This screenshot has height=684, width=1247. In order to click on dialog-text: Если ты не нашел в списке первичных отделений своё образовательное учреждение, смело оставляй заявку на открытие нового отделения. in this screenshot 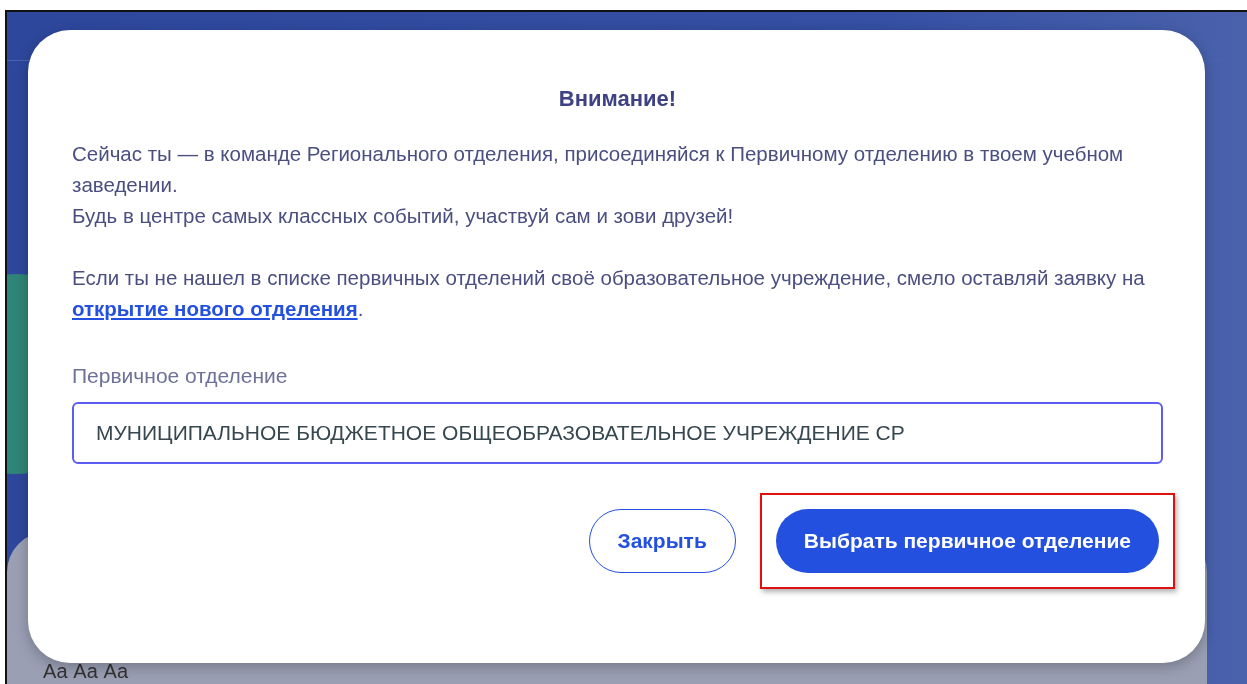, I will do `click(609, 293)`.